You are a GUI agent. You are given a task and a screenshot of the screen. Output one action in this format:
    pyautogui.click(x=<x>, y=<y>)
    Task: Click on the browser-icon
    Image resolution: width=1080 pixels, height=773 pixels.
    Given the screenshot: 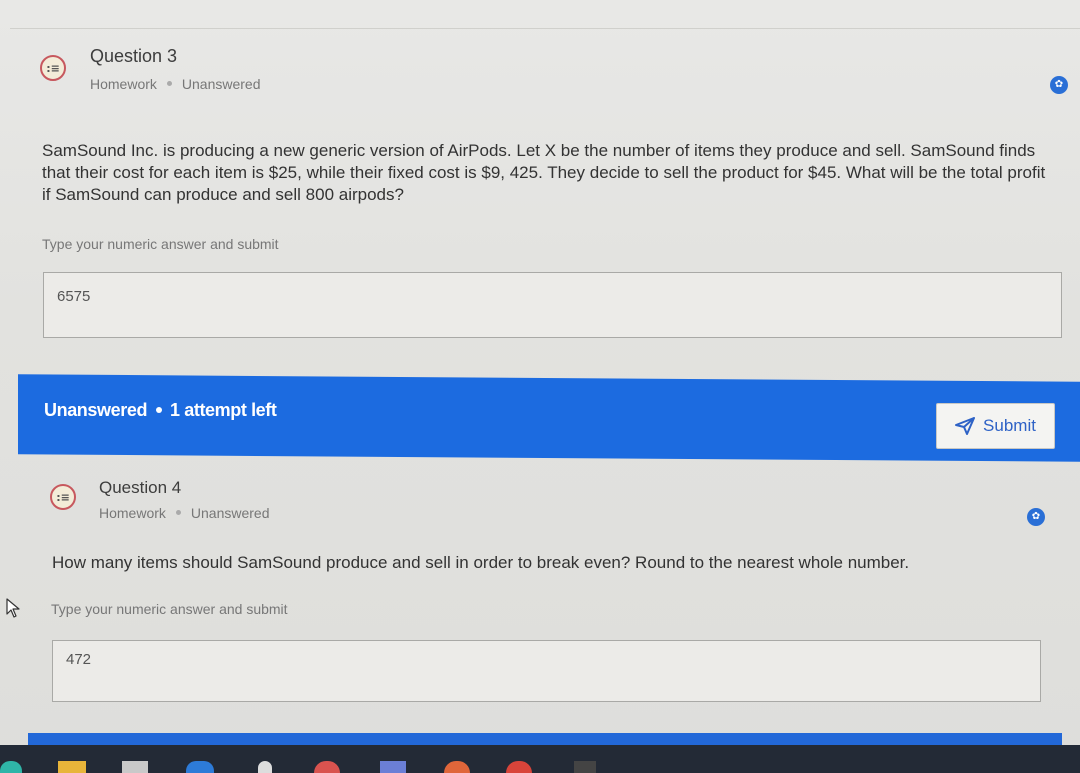 What is the action you would take?
    pyautogui.click(x=265, y=767)
    